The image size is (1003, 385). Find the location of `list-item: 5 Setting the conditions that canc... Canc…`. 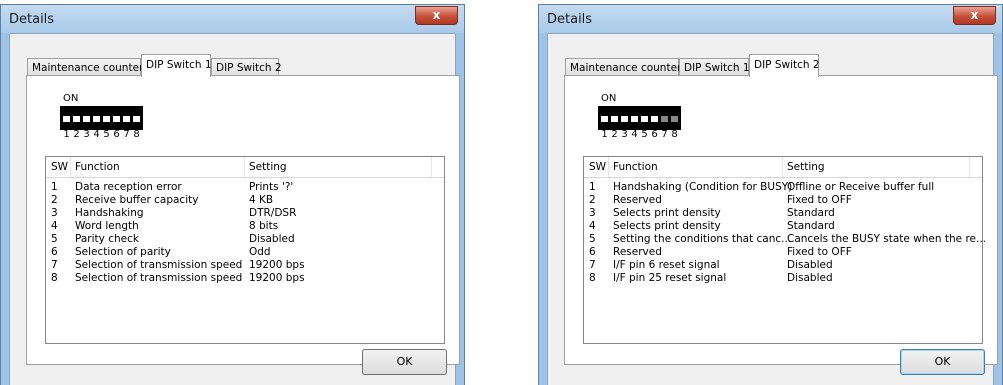

list-item: 5 Setting the conditions that canc... Canc… is located at coordinates (785, 239).